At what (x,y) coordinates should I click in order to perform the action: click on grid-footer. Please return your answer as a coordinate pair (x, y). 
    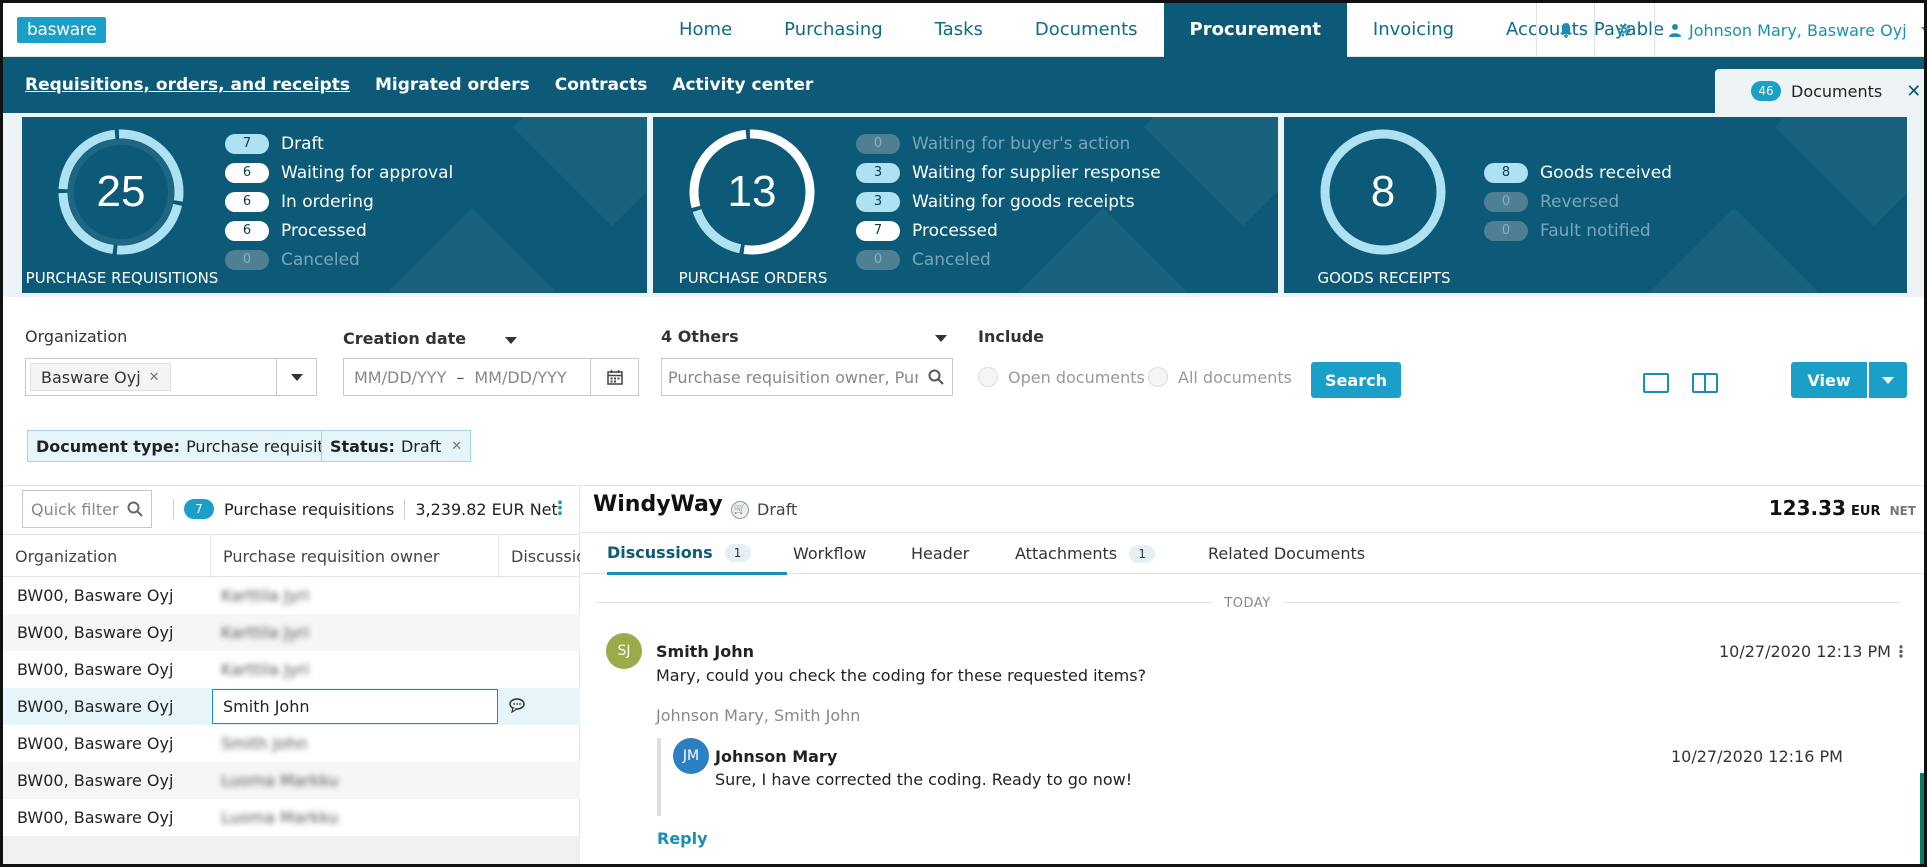
    Looking at the image, I should click on (291, 850).